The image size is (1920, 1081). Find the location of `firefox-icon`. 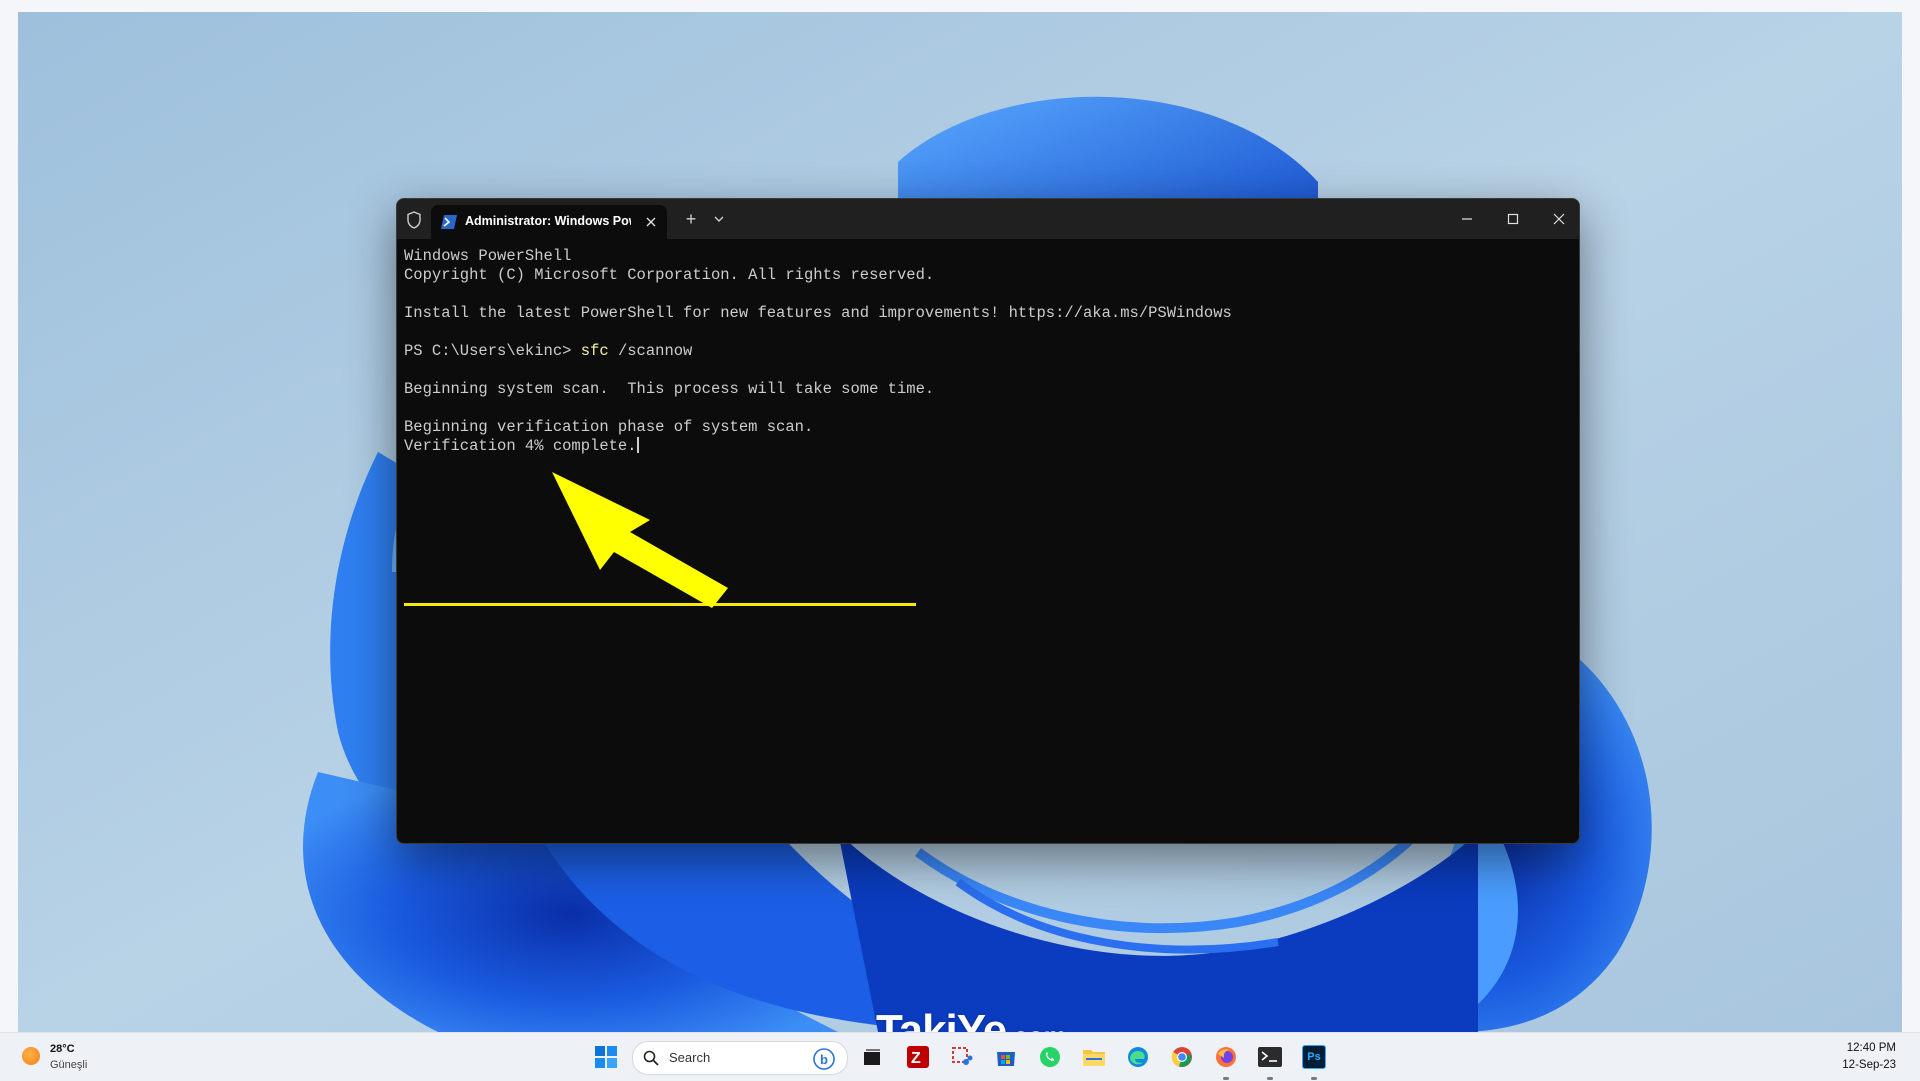

firefox-icon is located at coordinates (1226, 1057).